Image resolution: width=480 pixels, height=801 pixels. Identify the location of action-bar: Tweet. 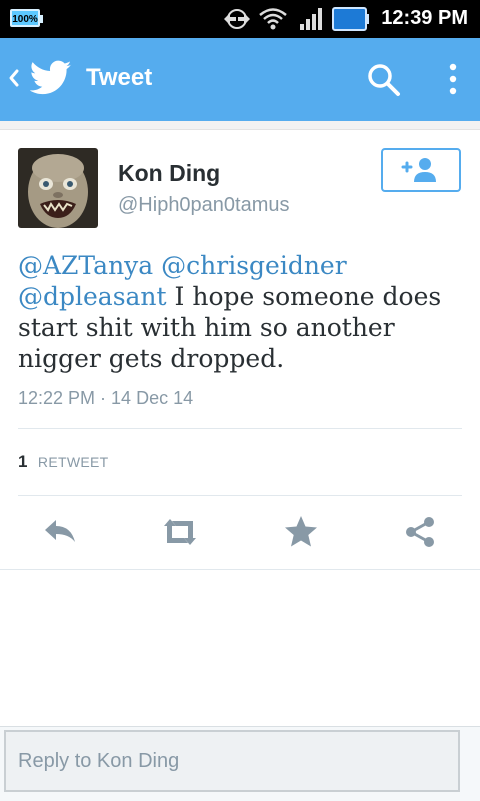
(240, 79).